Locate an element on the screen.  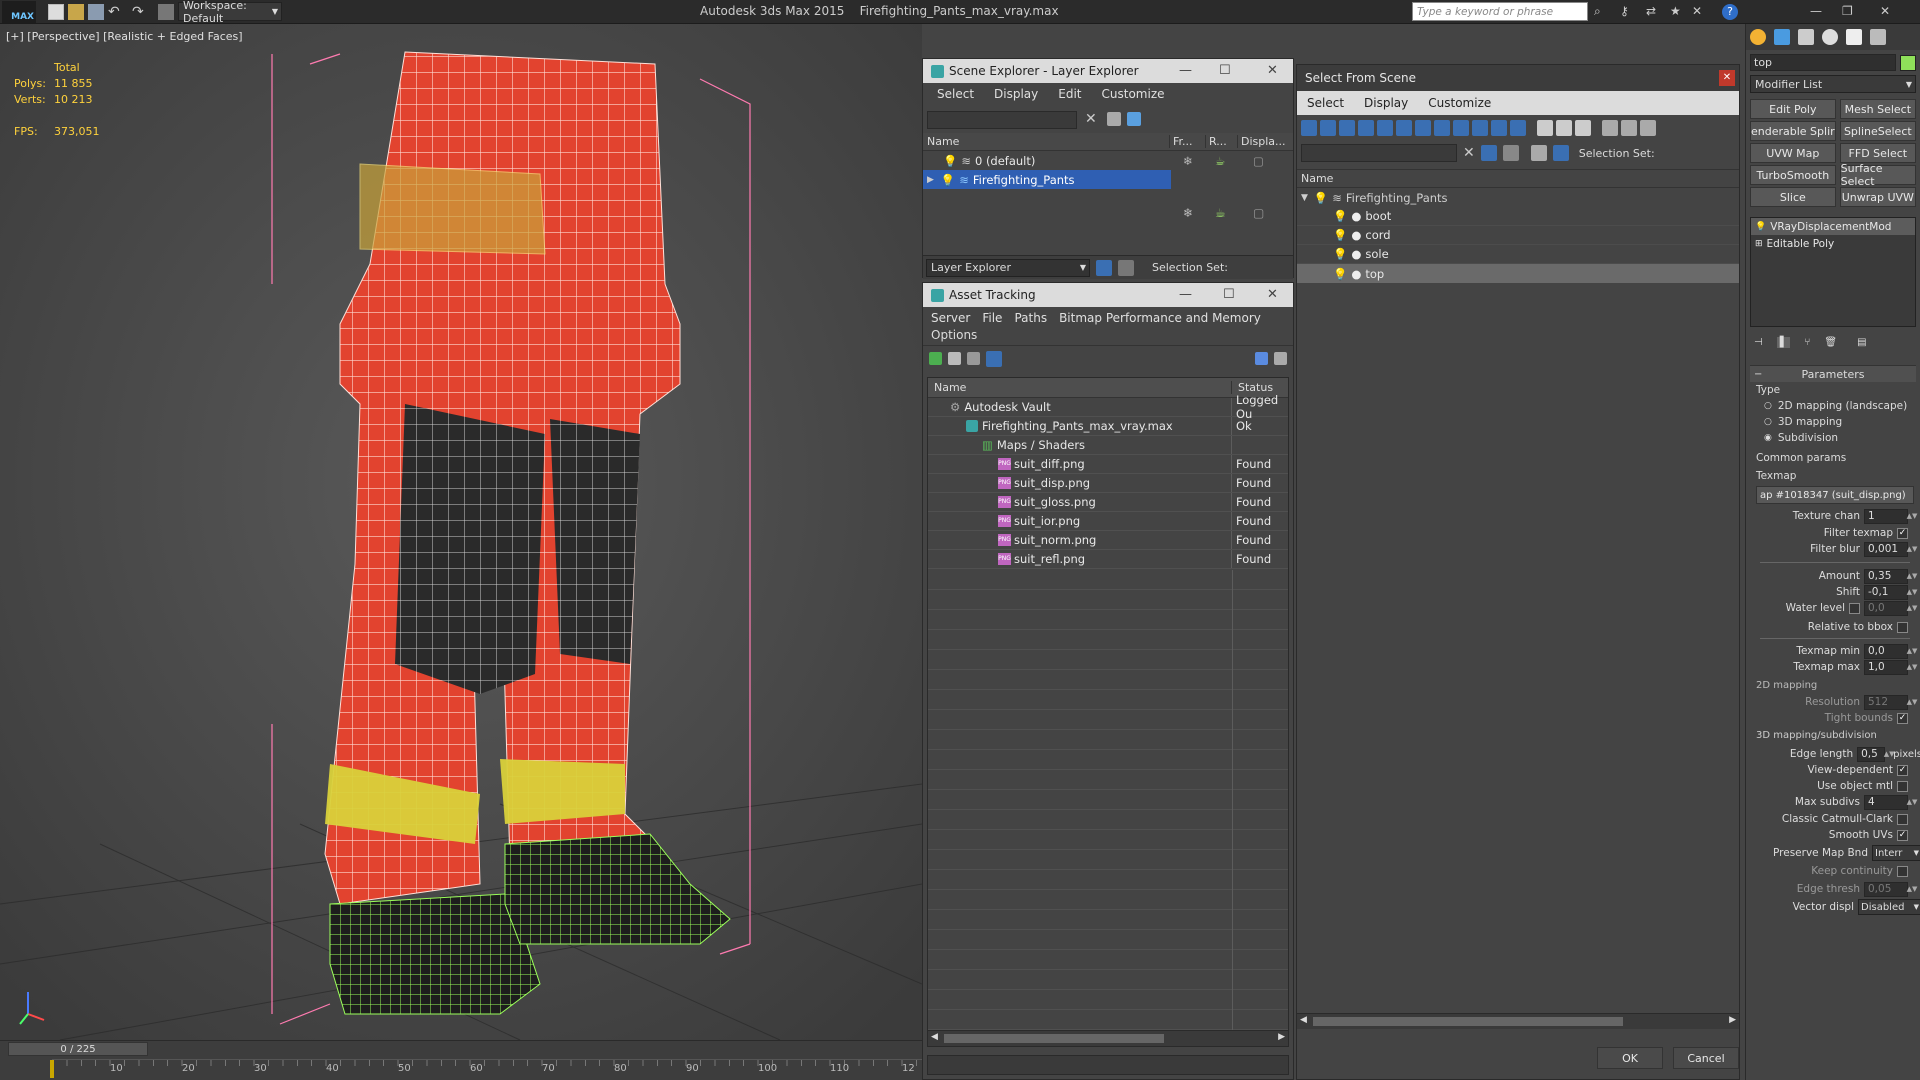
filter-lights-icon is located at coordinates (1347, 128).